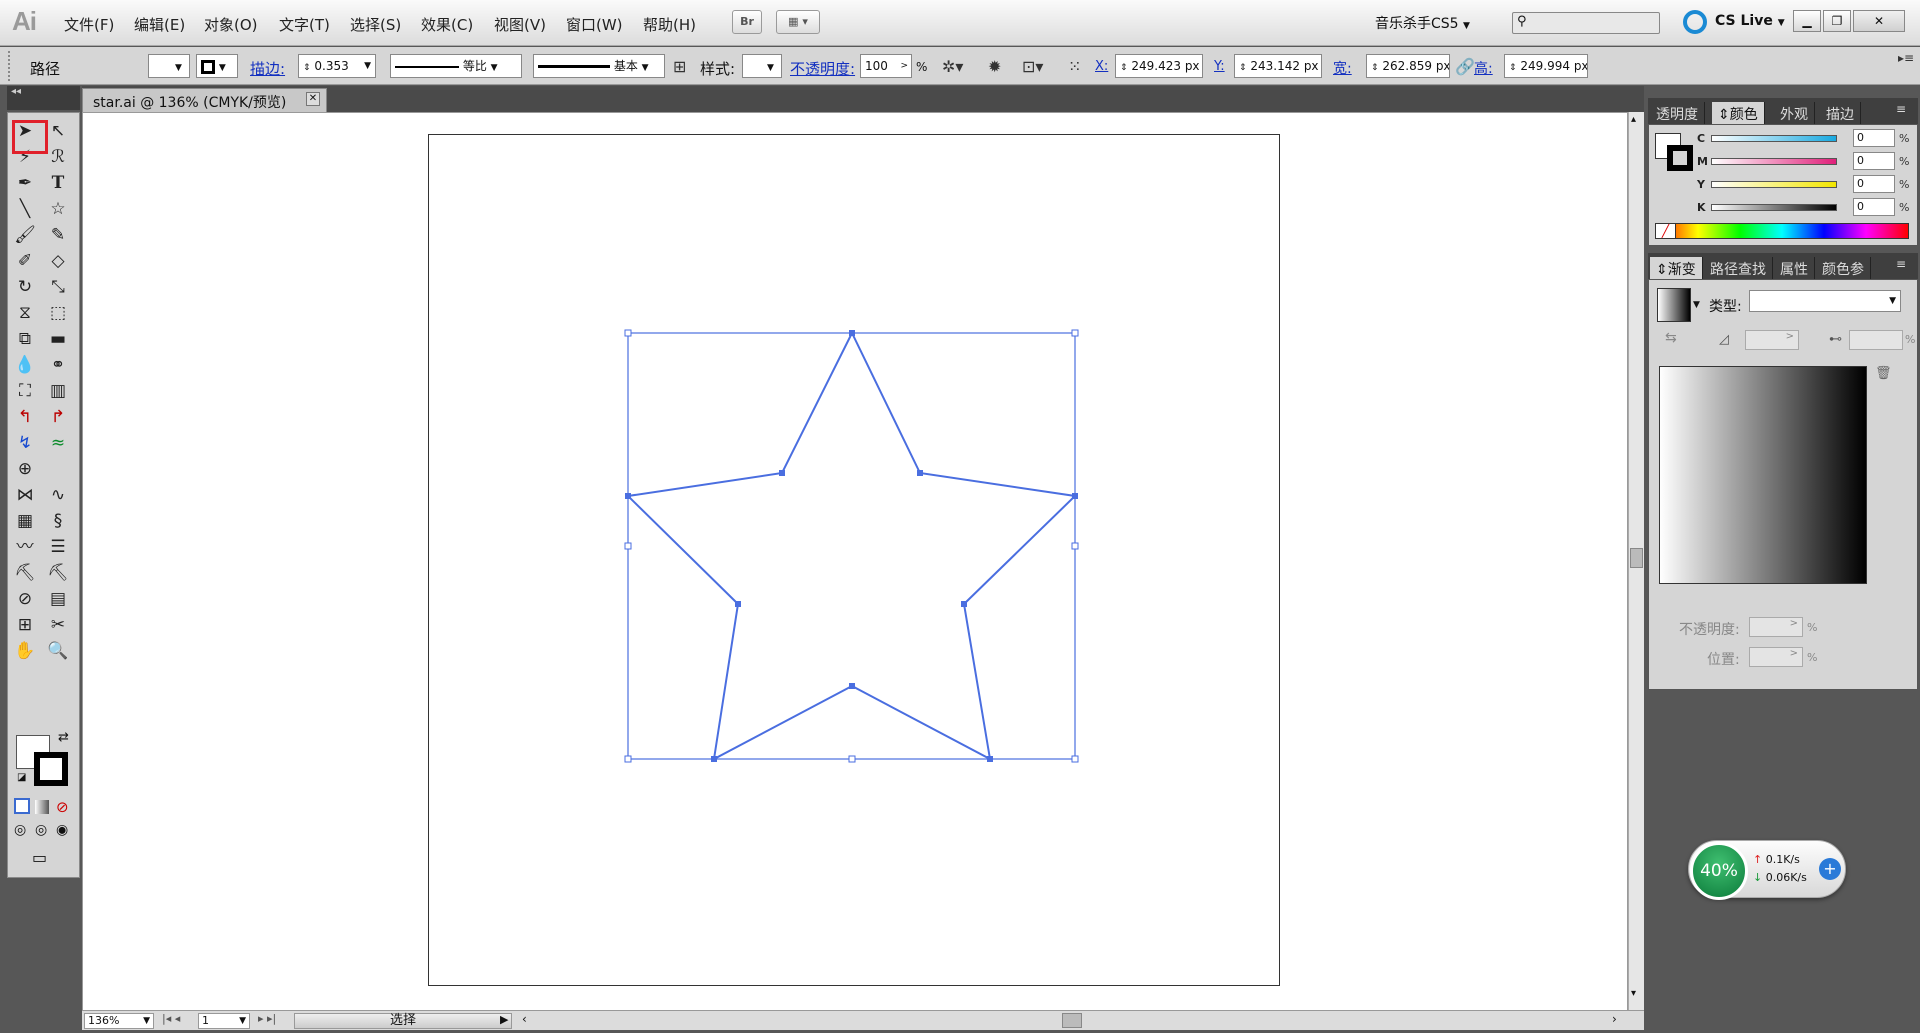 The height and width of the screenshot is (1033, 1920). What do you see at coordinates (119, 1021) in the screenshot?
I see `zoom-select: 136% ▼` at bounding box center [119, 1021].